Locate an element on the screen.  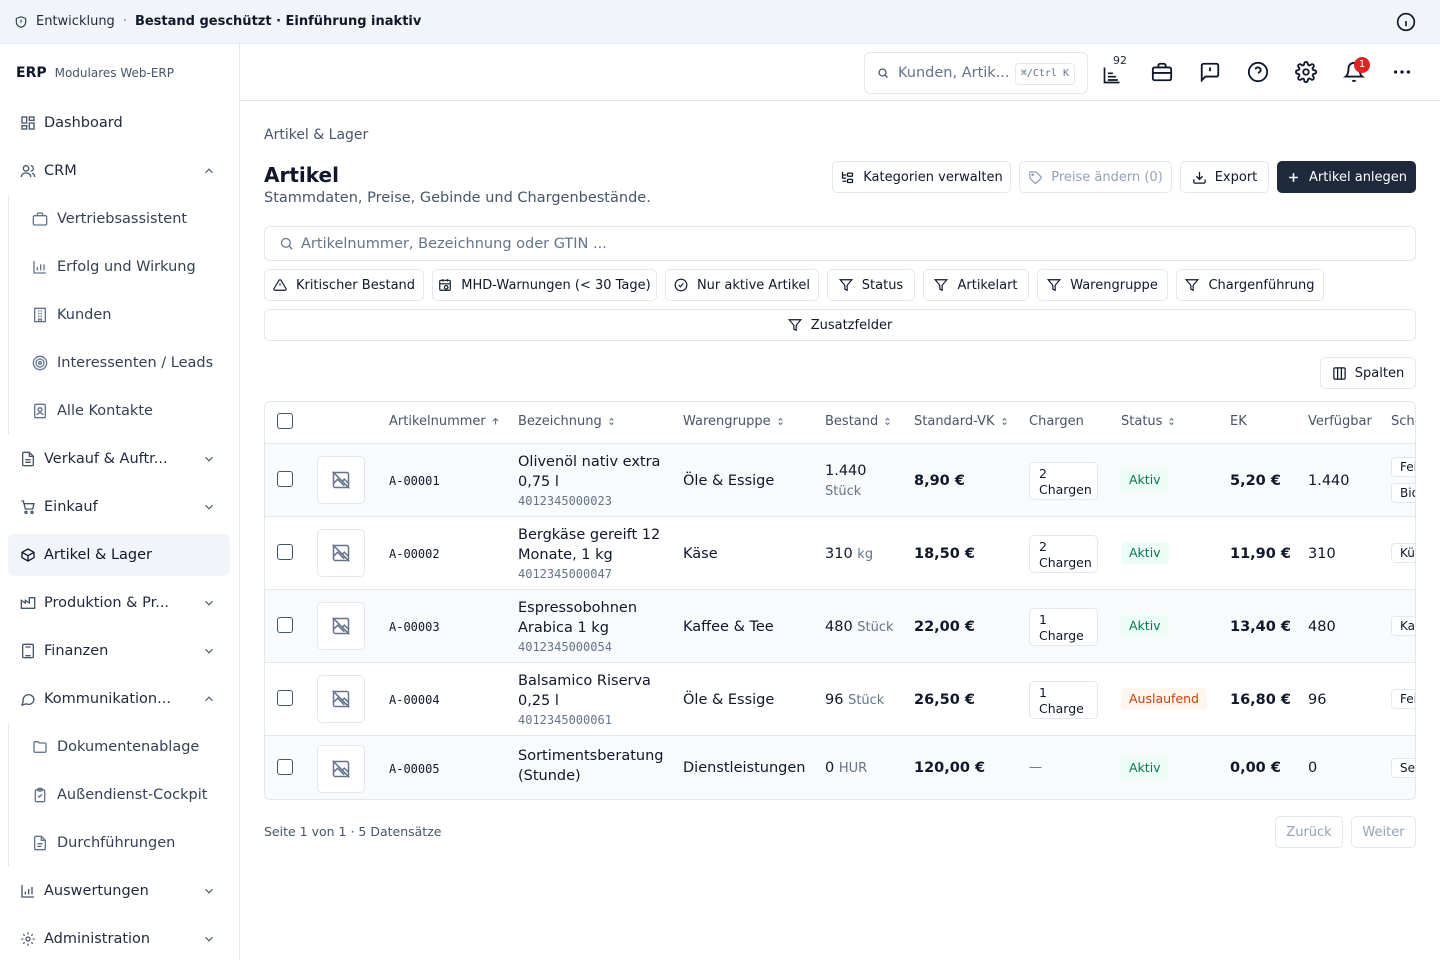
no-image-icon is located at coordinates (341, 480).